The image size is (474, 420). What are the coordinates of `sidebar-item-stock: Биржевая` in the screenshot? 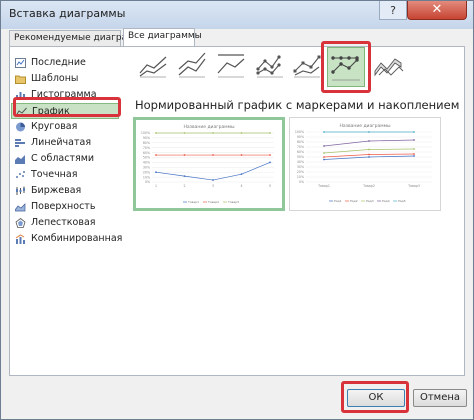 It's located at (65, 191).